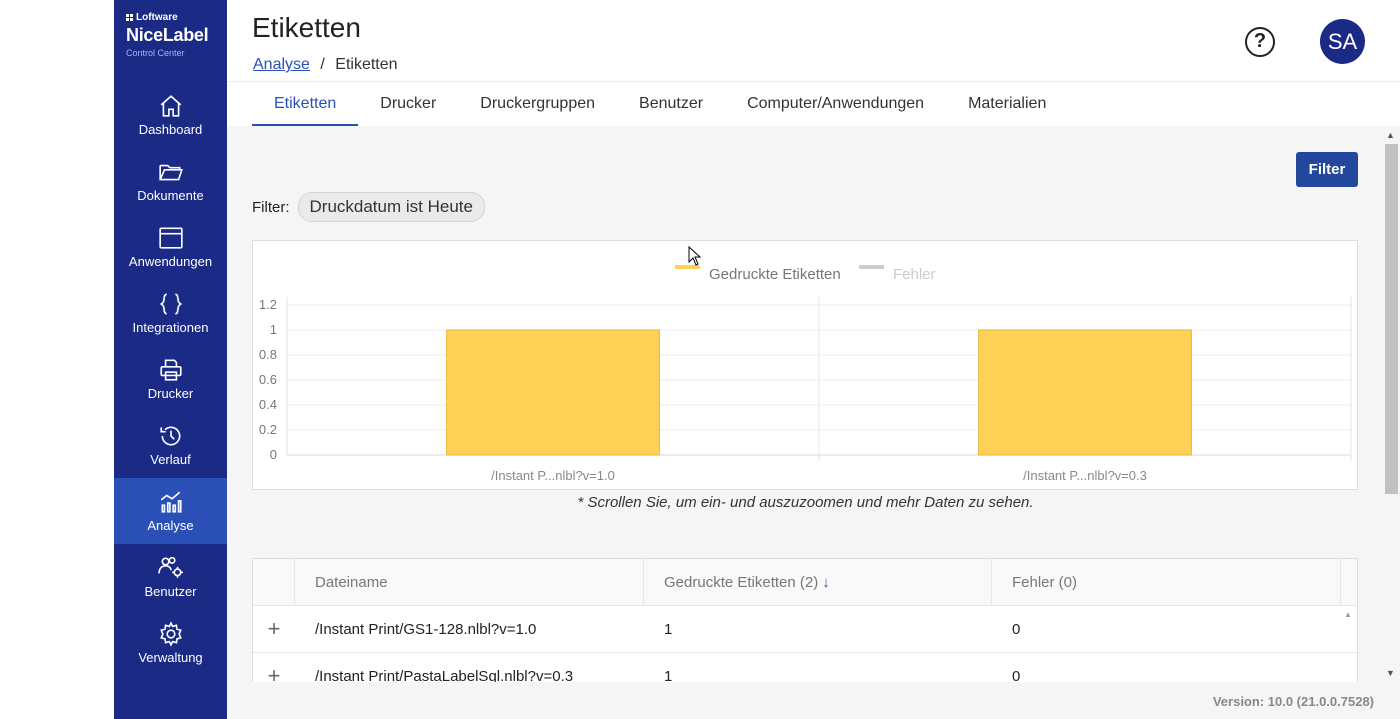 The width and height of the screenshot is (1400, 719). I want to click on version-text: Version: 10.0 (21.0.0.7528), so click(1293, 701).